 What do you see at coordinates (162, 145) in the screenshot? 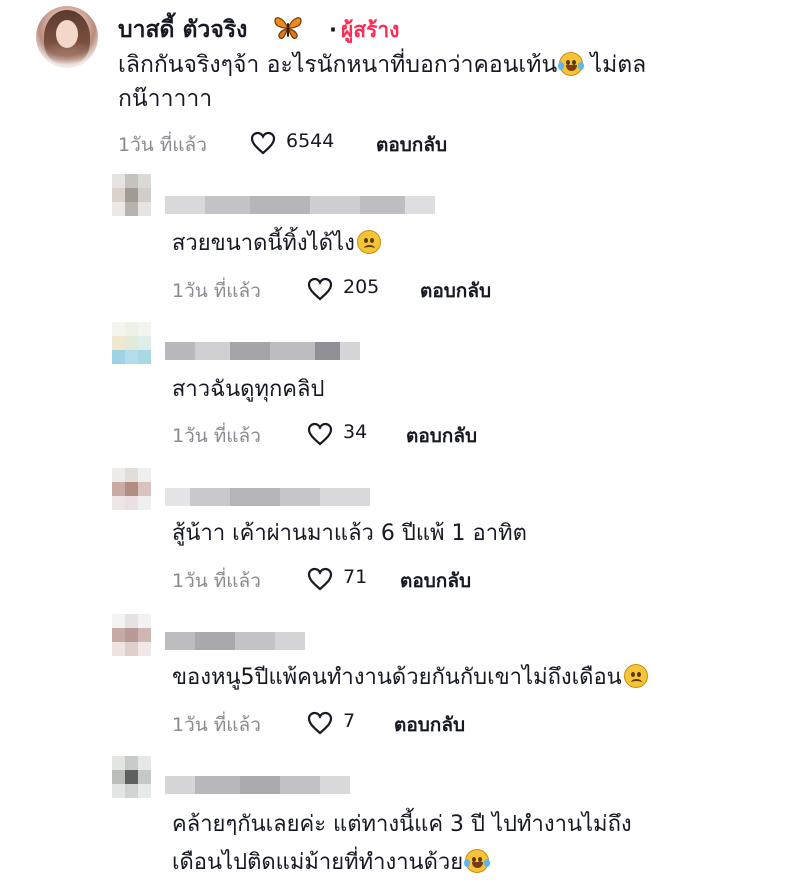
I see `comment-timestamp: 1วัน ที่แล้ว` at bounding box center [162, 145].